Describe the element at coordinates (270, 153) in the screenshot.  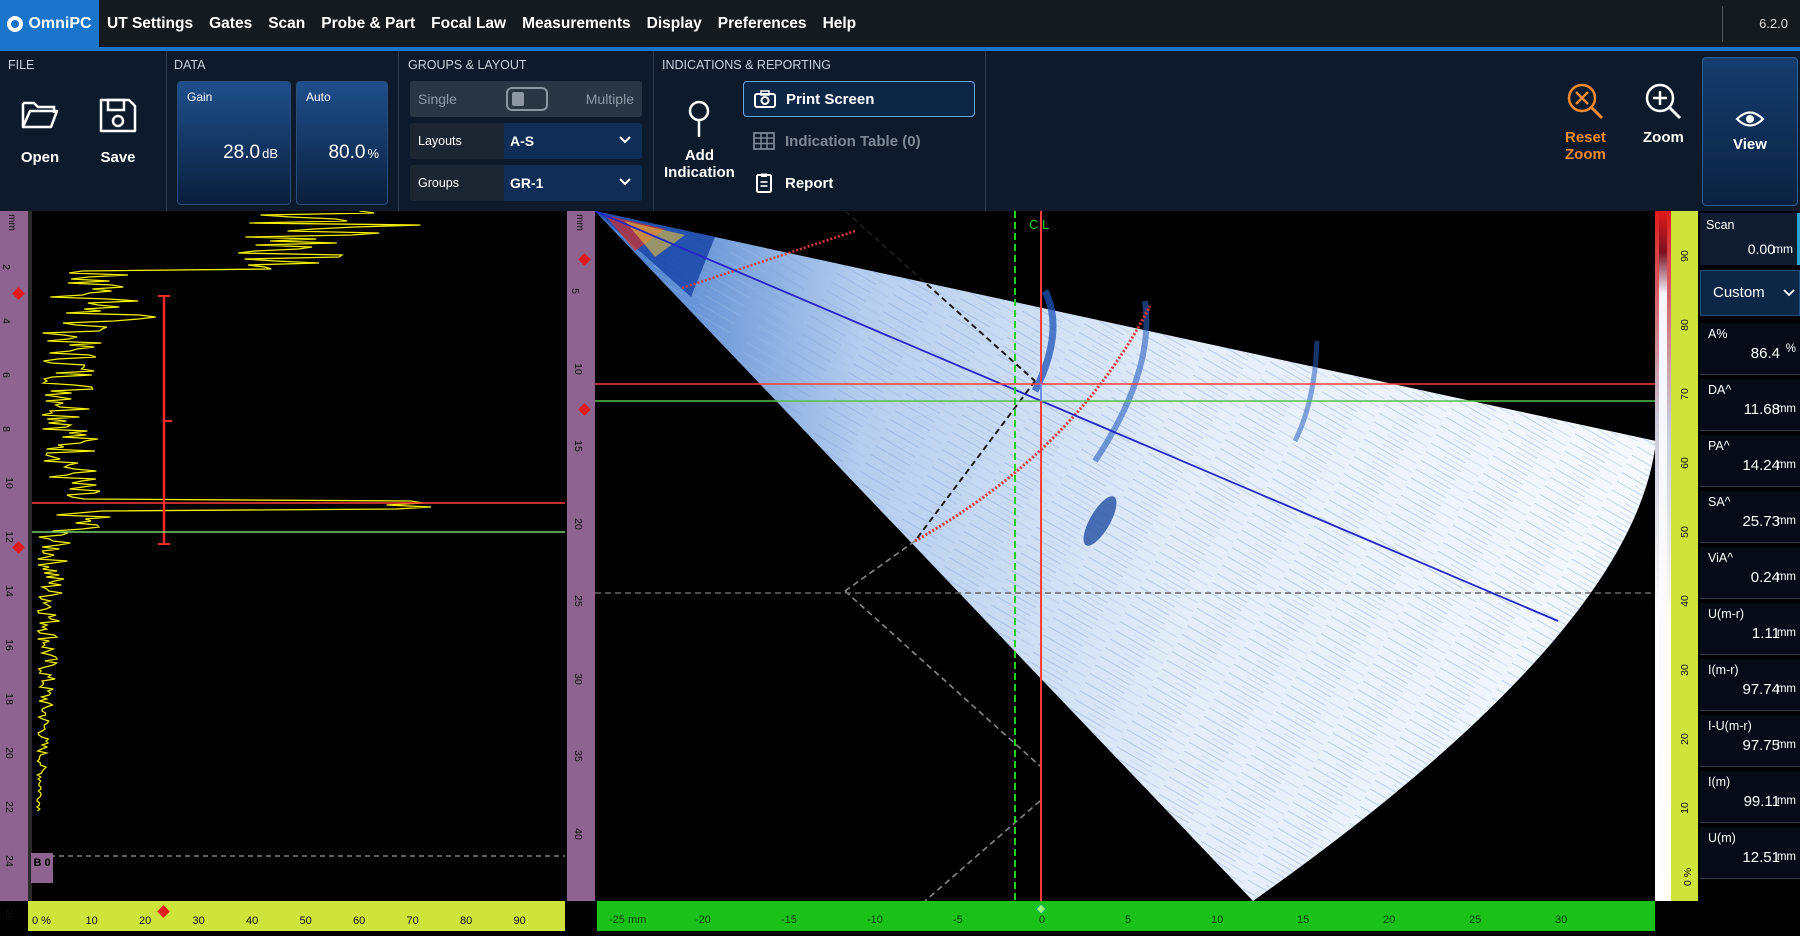
I see `gain-unit: dB` at that location.